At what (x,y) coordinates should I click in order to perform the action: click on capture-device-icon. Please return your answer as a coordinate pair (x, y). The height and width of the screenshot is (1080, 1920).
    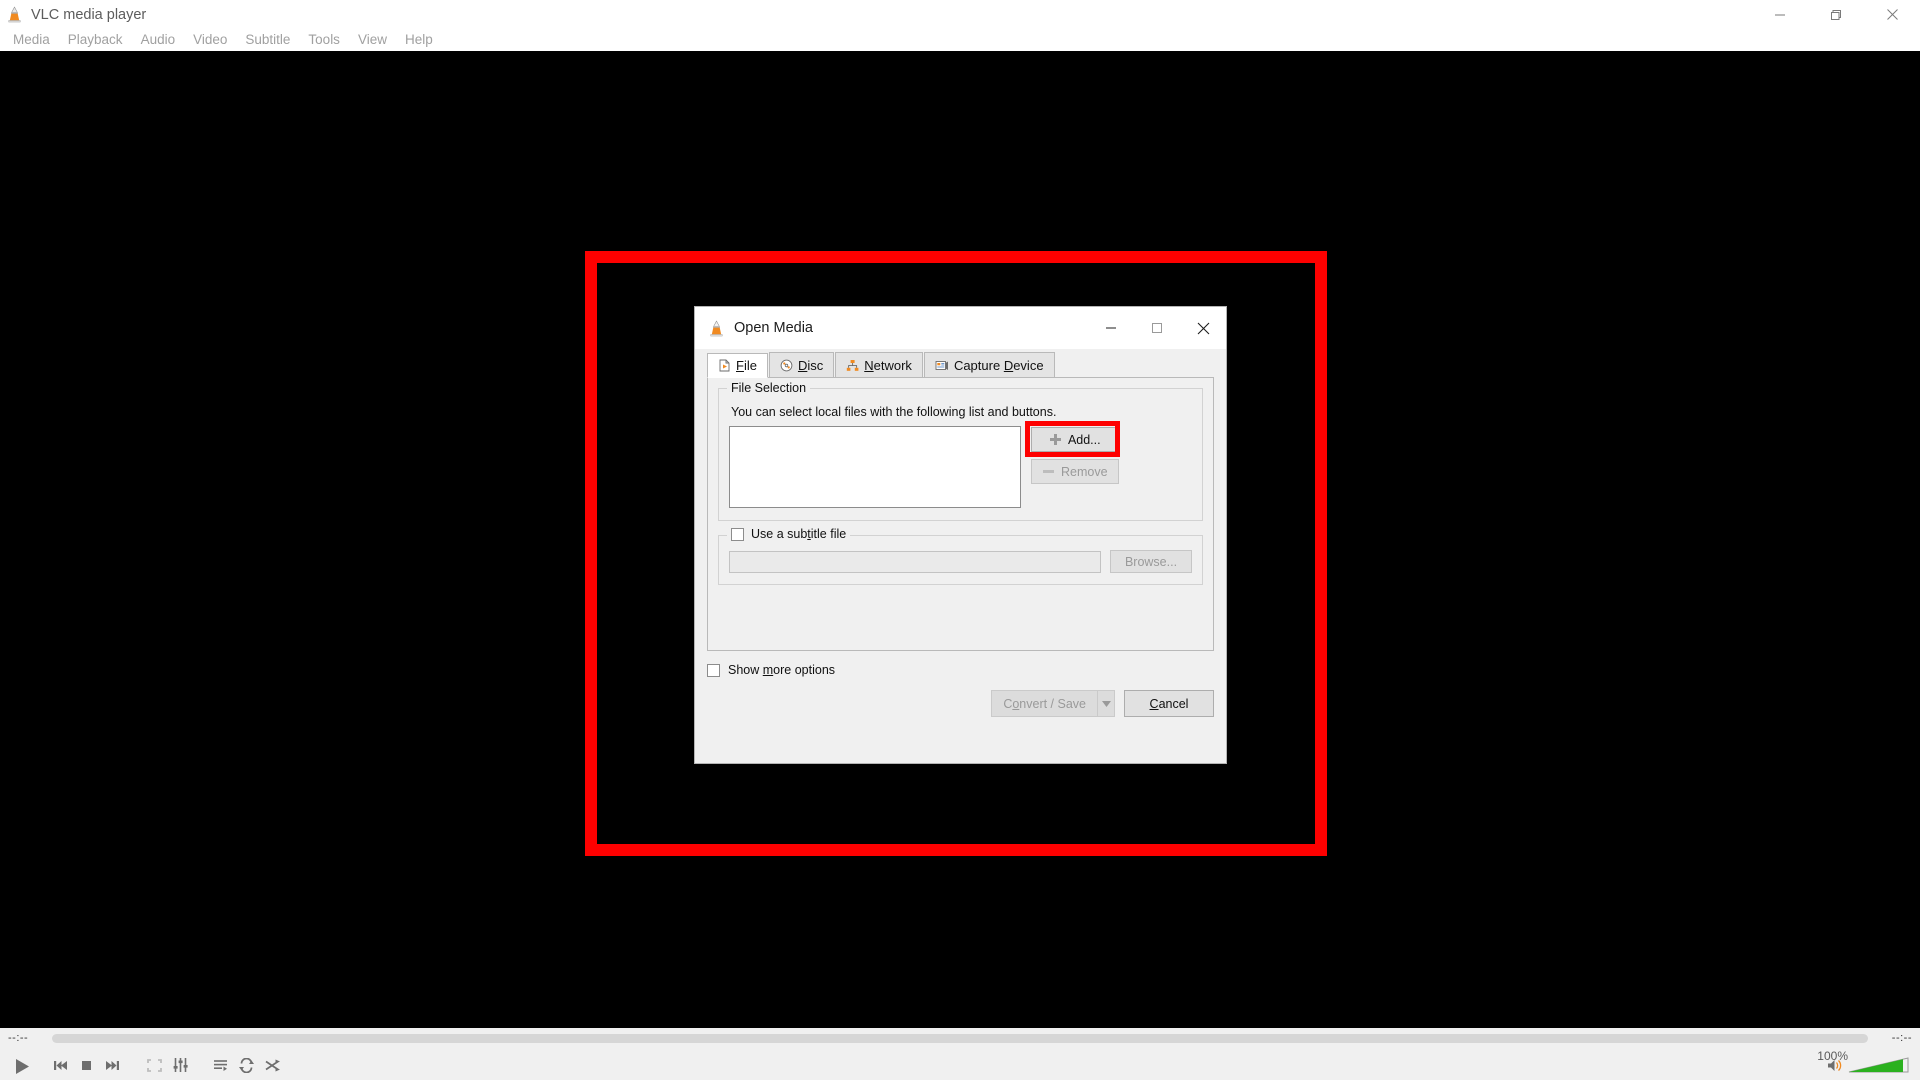
    Looking at the image, I should click on (941, 365).